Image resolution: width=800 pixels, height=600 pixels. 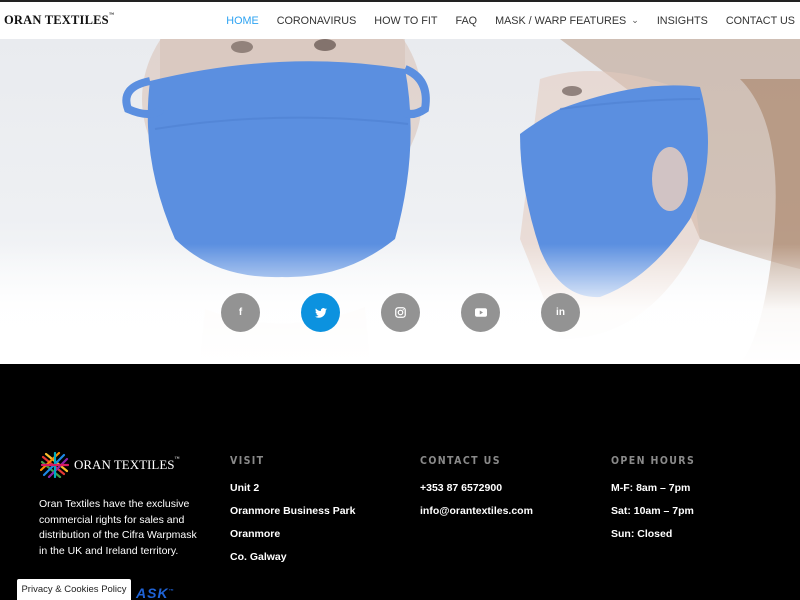 What do you see at coordinates (55, 465) in the screenshot?
I see `oran-textiles-weave-icon` at bounding box center [55, 465].